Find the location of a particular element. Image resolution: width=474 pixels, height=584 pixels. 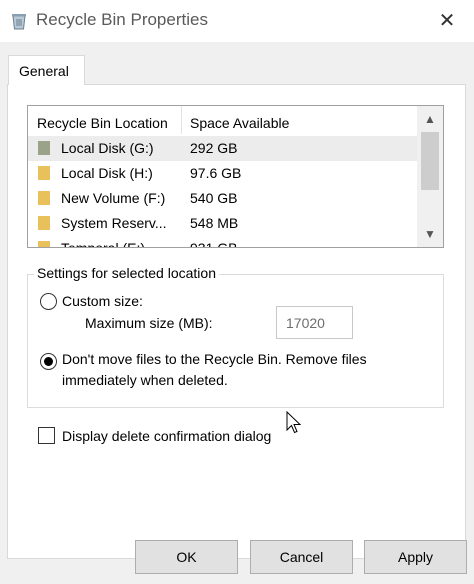

space-available: 97.6 GB is located at coordinates (216, 173).